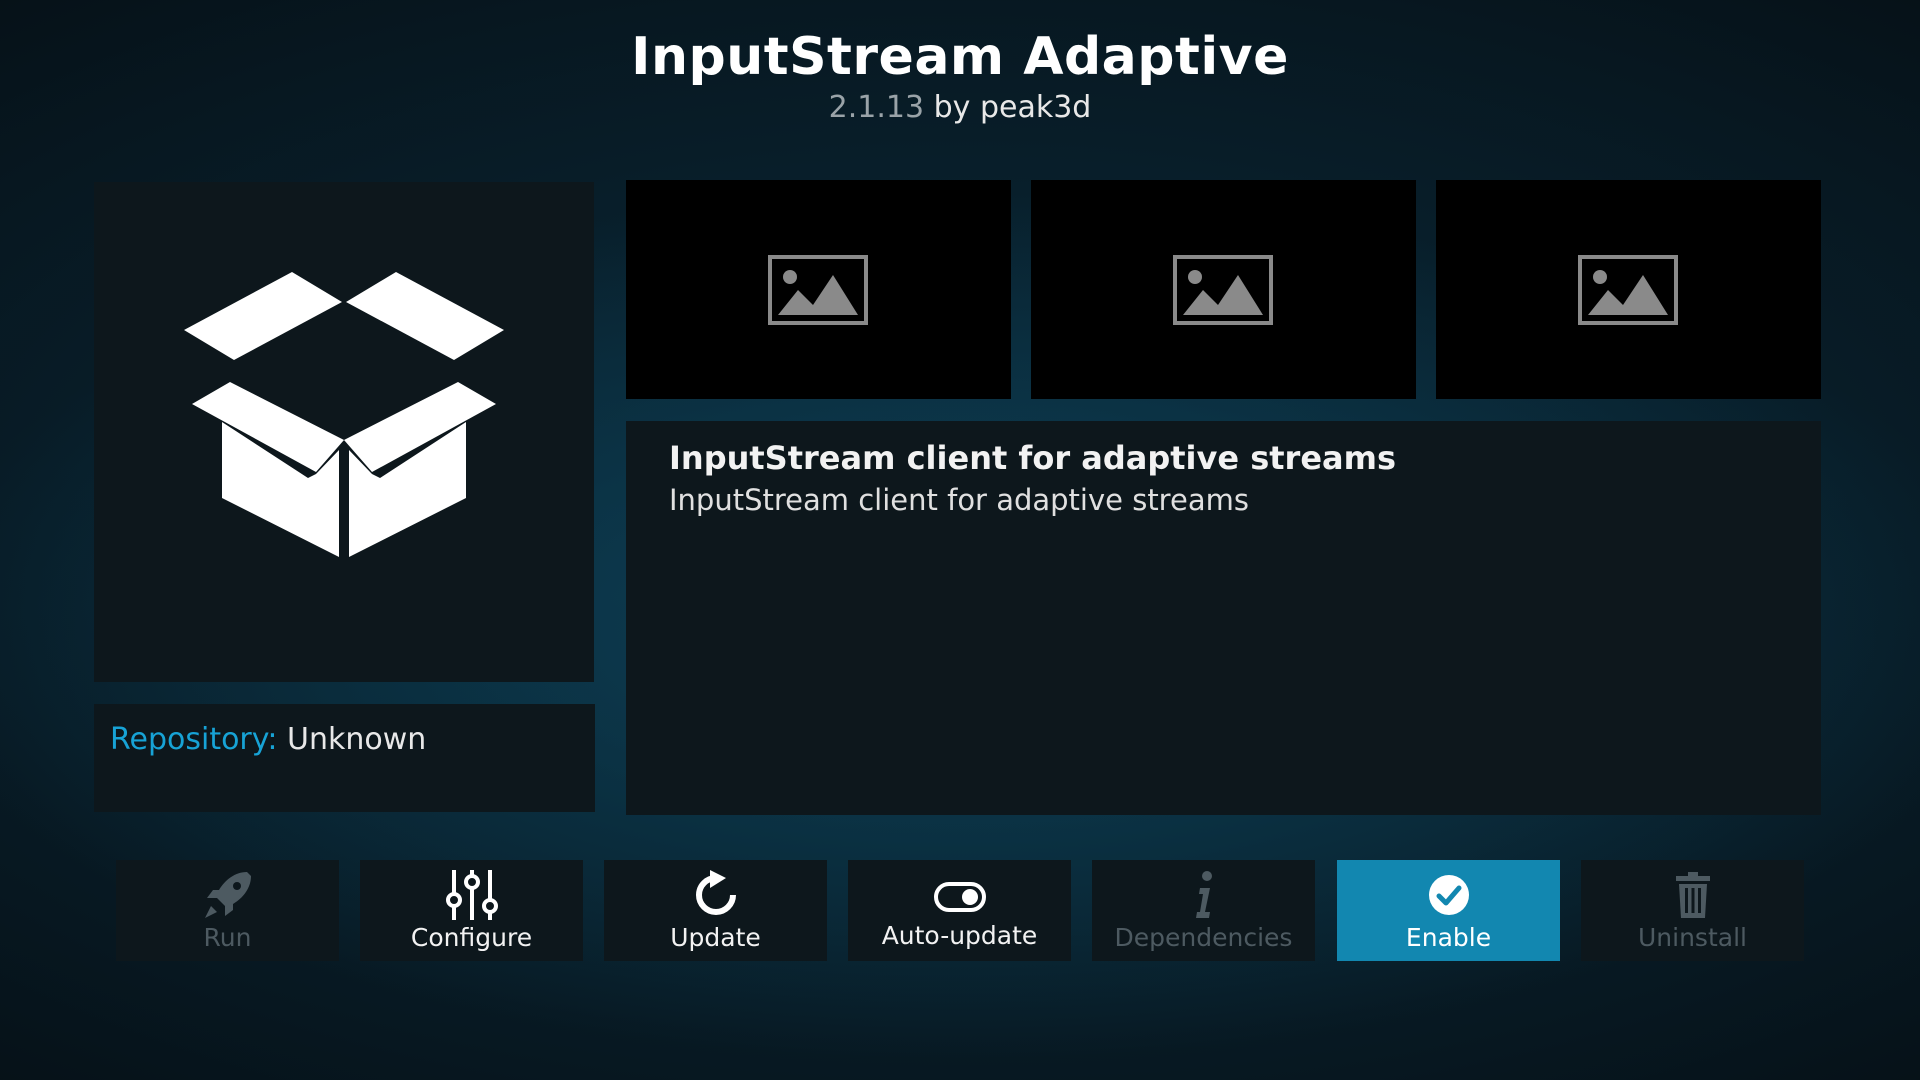 The width and height of the screenshot is (1920, 1080). What do you see at coordinates (1012, 107) in the screenshot?
I see `addon-author: by peak3d` at bounding box center [1012, 107].